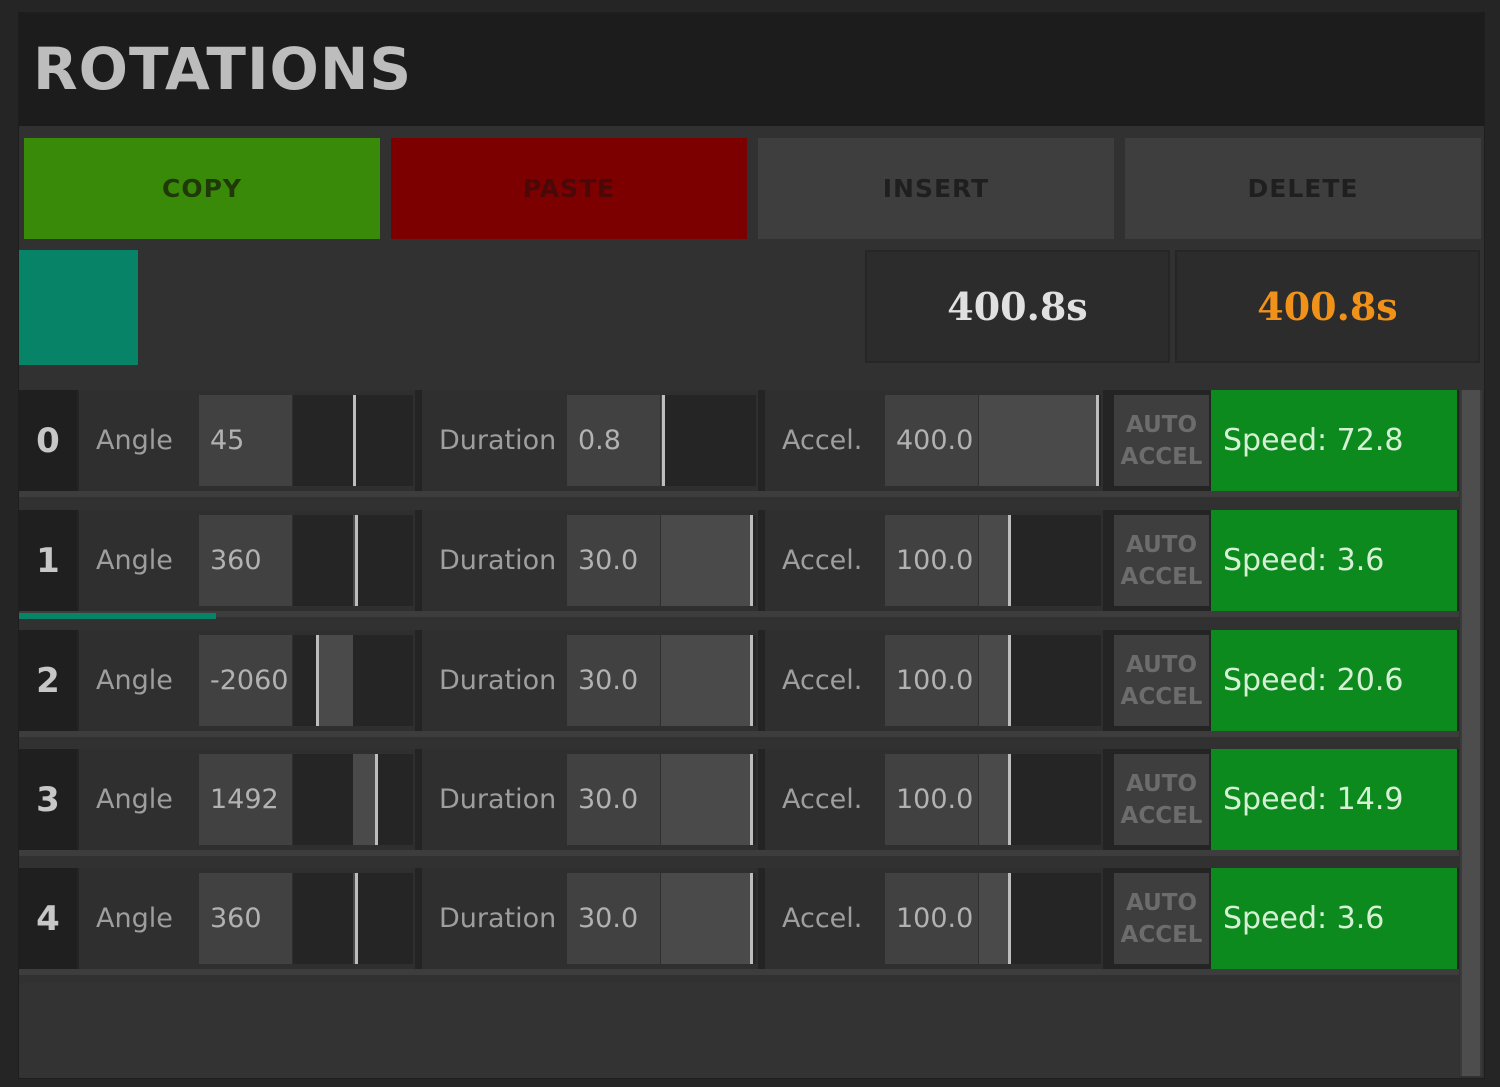 The height and width of the screenshot is (1087, 1500). What do you see at coordinates (1017, 306) in the screenshot?
I see `total-time-display: 400.8s` at bounding box center [1017, 306].